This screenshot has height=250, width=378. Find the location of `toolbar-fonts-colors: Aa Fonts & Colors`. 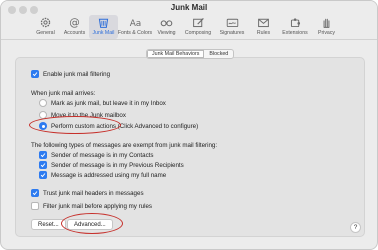

toolbar-fonts-colors: Aa Fonts & Colors is located at coordinates (135, 27).